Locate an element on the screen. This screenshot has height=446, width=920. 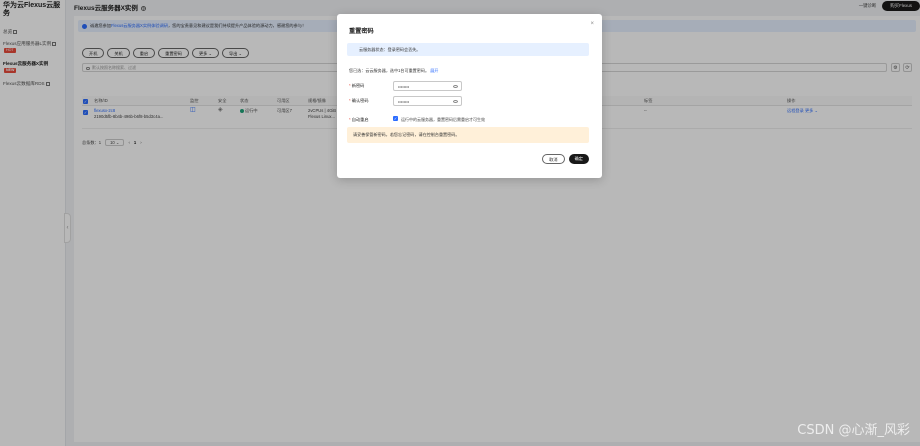
dialog-title: 重置密码 is located at coordinates (361, 31).